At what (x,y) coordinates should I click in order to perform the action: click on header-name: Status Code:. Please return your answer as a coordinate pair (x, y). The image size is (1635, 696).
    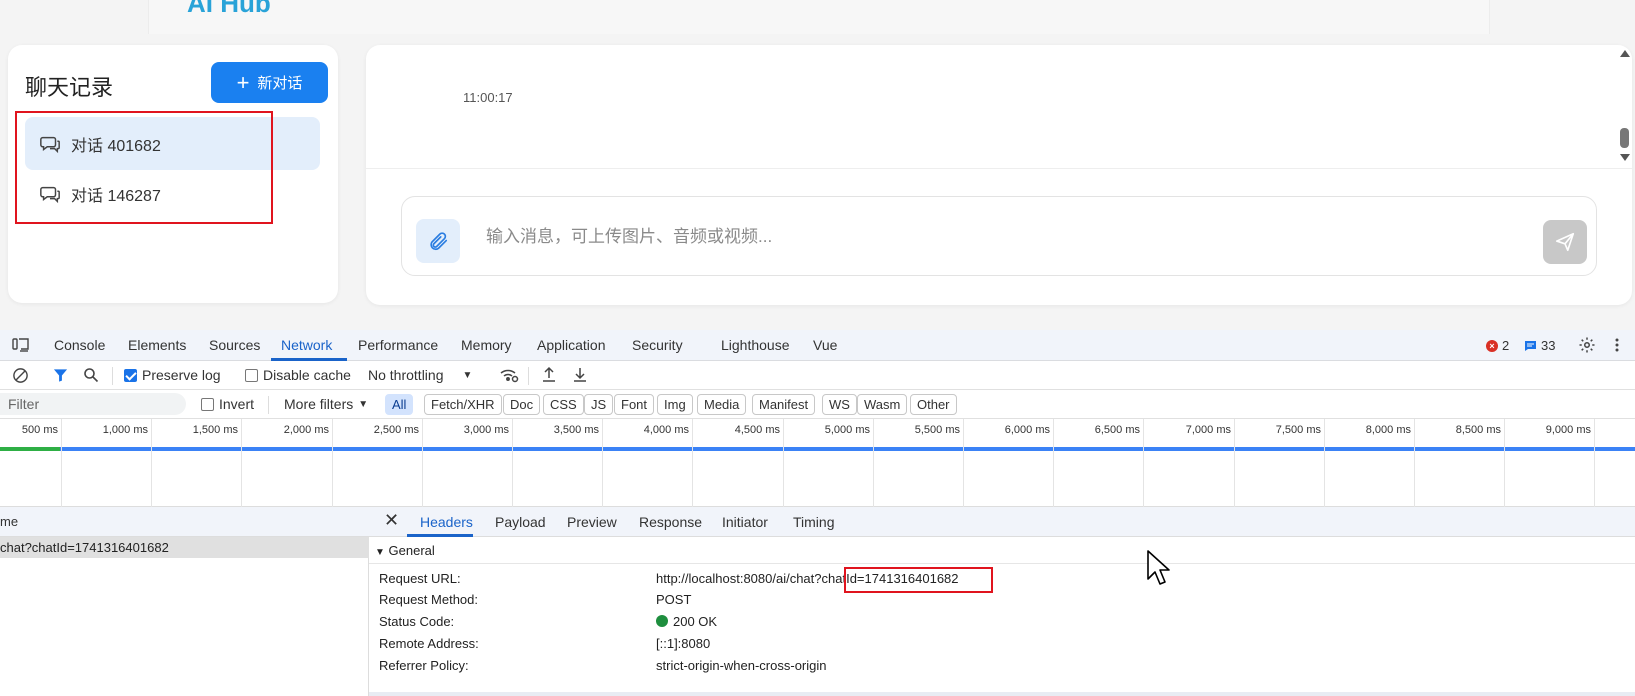
    Looking at the image, I should click on (417, 621).